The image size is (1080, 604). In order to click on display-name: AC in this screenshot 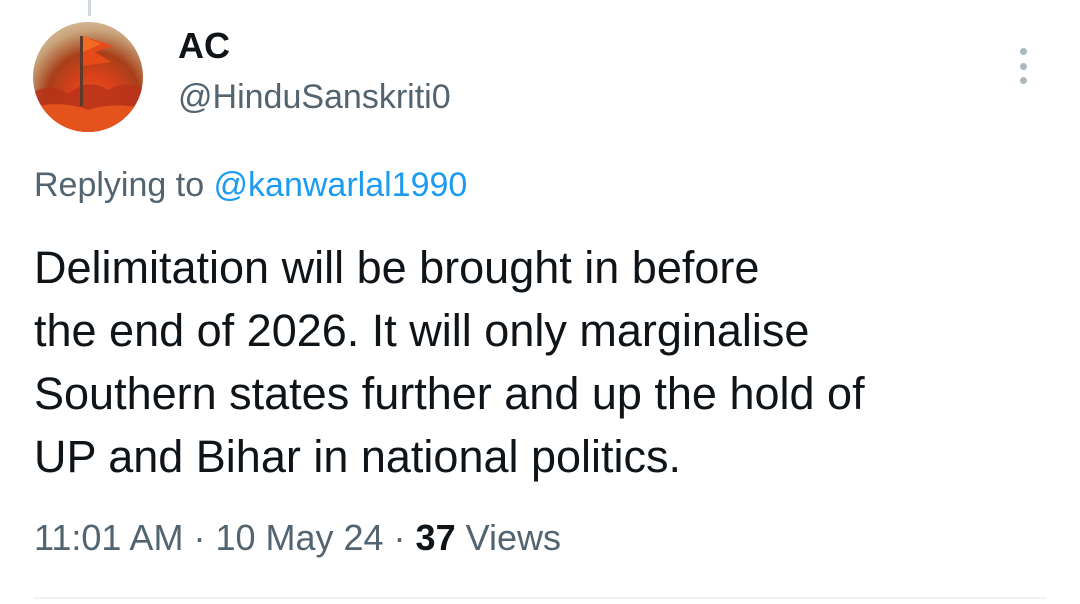, I will do `click(204, 46)`.